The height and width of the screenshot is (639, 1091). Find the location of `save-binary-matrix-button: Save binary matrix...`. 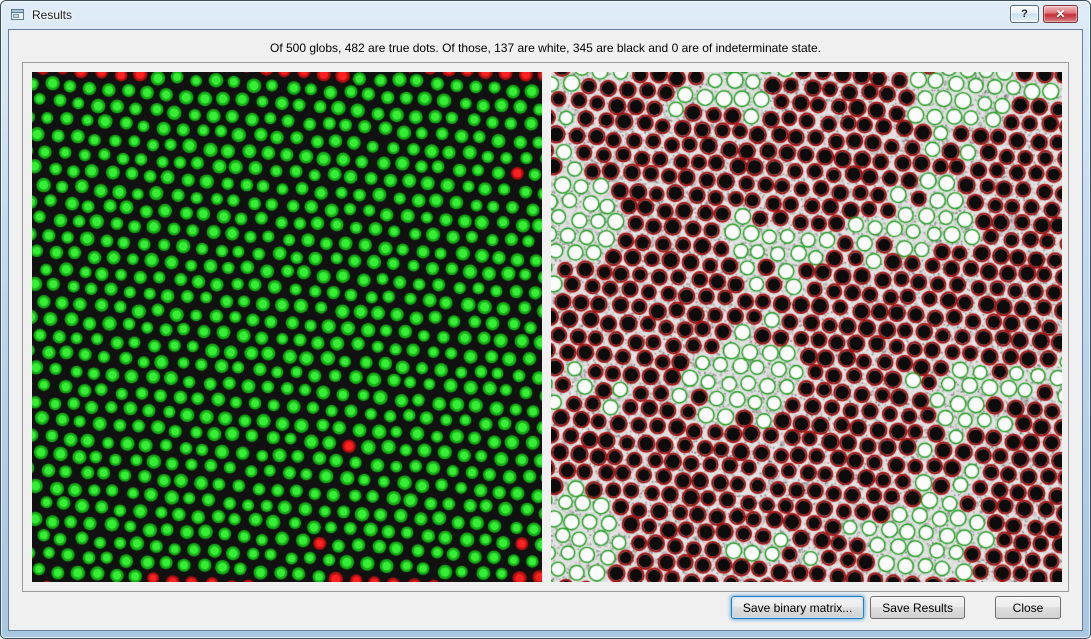

save-binary-matrix-button: Save binary matrix... is located at coordinates (797, 607).